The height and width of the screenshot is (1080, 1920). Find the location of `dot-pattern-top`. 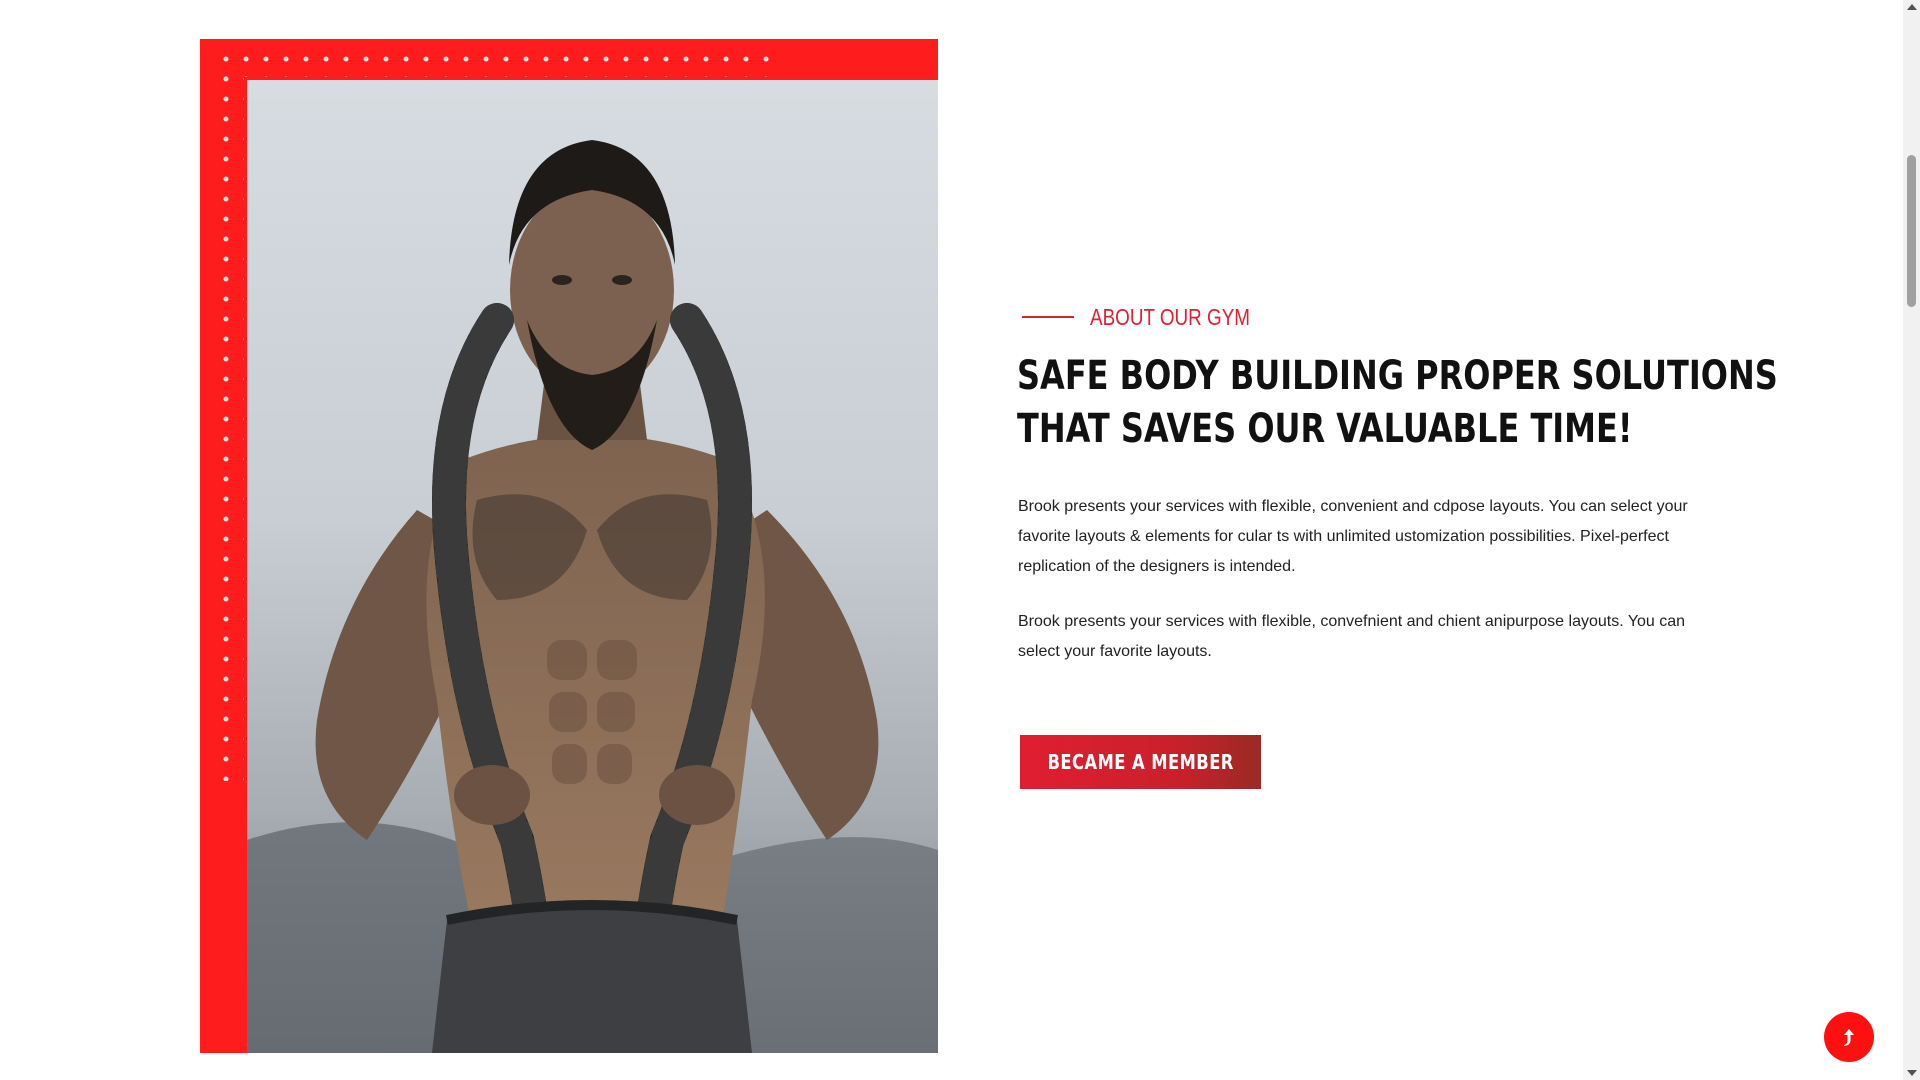

dot-pattern-top is located at coordinates (494, 63).